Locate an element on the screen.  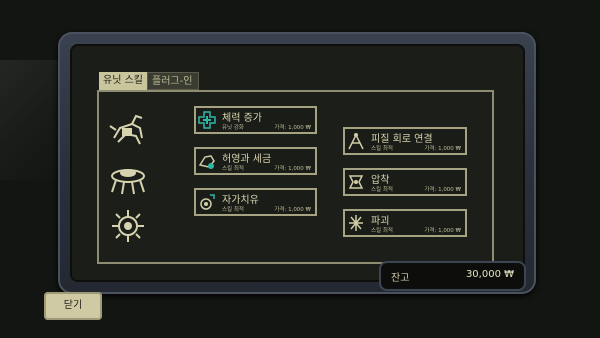
plus-cross-icon is located at coordinates (207, 120).